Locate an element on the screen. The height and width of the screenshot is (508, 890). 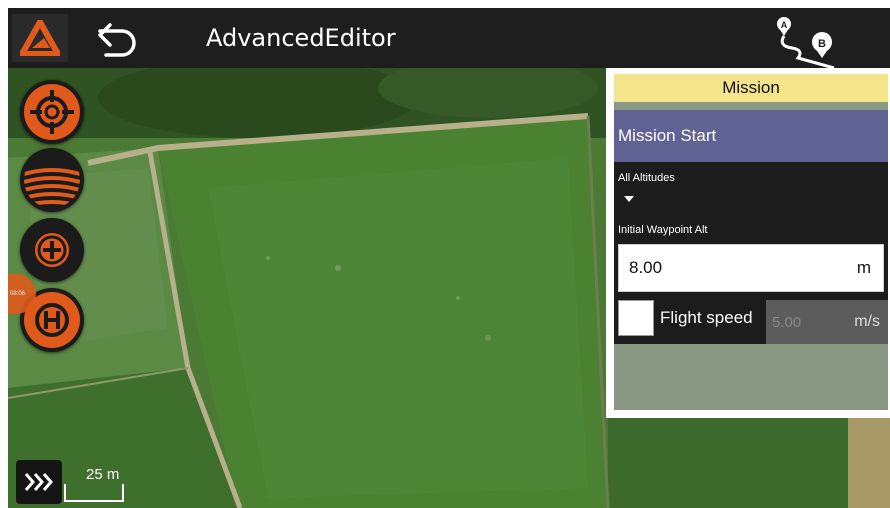
app-title: AdvancedEditor is located at coordinates (301, 38).